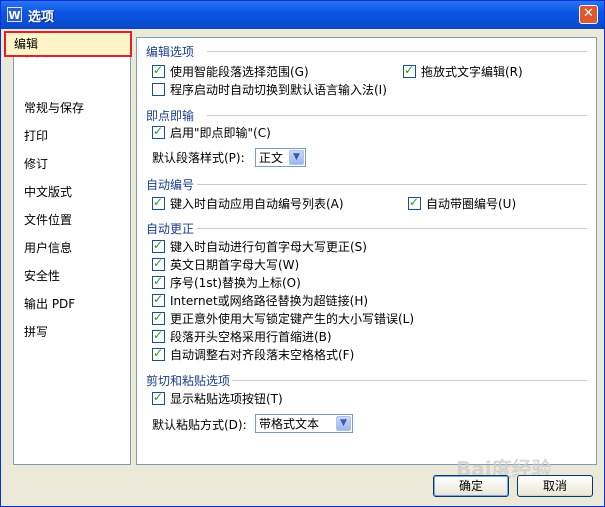 This screenshot has width=605, height=507. Describe the element at coordinates (257, 204) in the screenshot. I see `auto-list-label: 键入时自动应用自动编号列表(A)` at that location.